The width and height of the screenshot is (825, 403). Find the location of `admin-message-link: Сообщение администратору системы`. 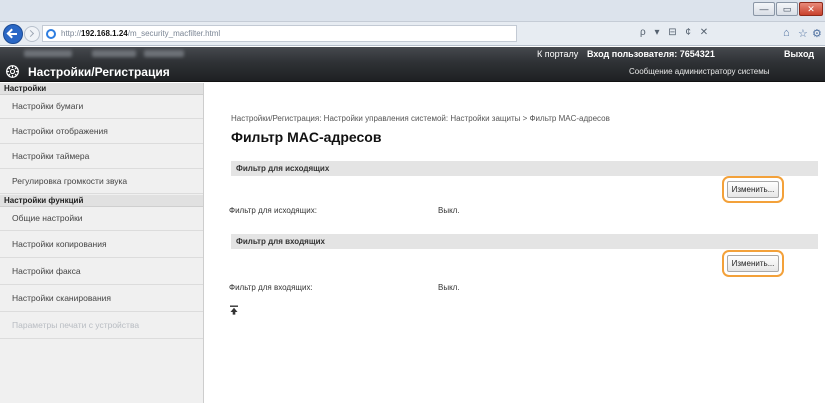

admin-message-link: Сообщение администратору системы is located at coordinates (699, 71).